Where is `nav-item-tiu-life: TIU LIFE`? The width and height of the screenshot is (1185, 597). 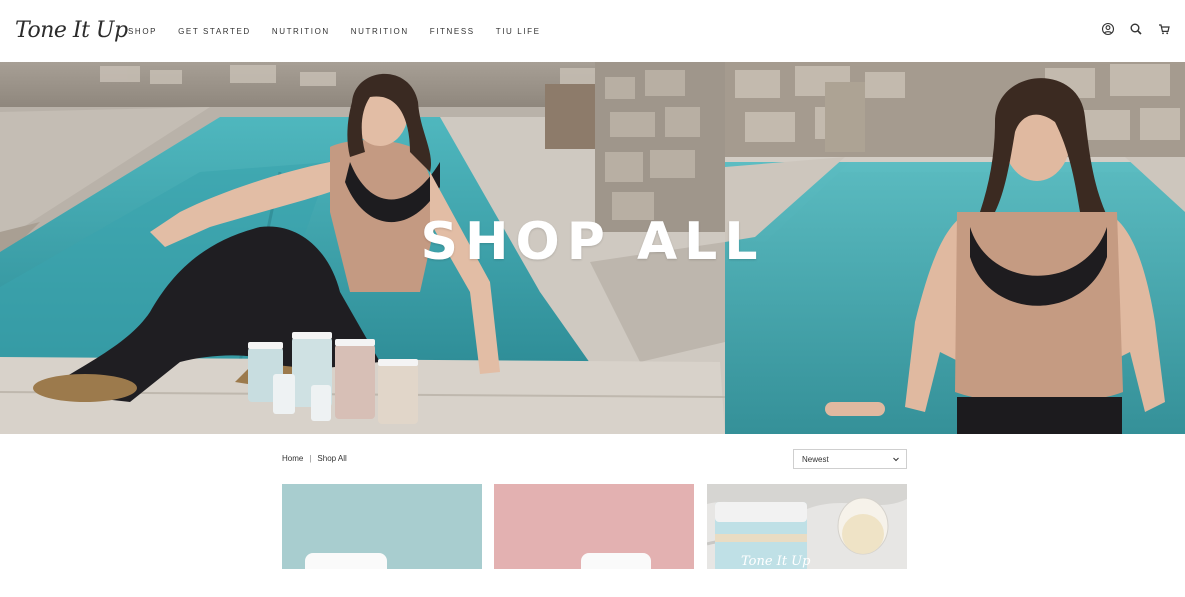
nav-item-tiu-life: TIU LIFE is located at coordinates (518, 31).